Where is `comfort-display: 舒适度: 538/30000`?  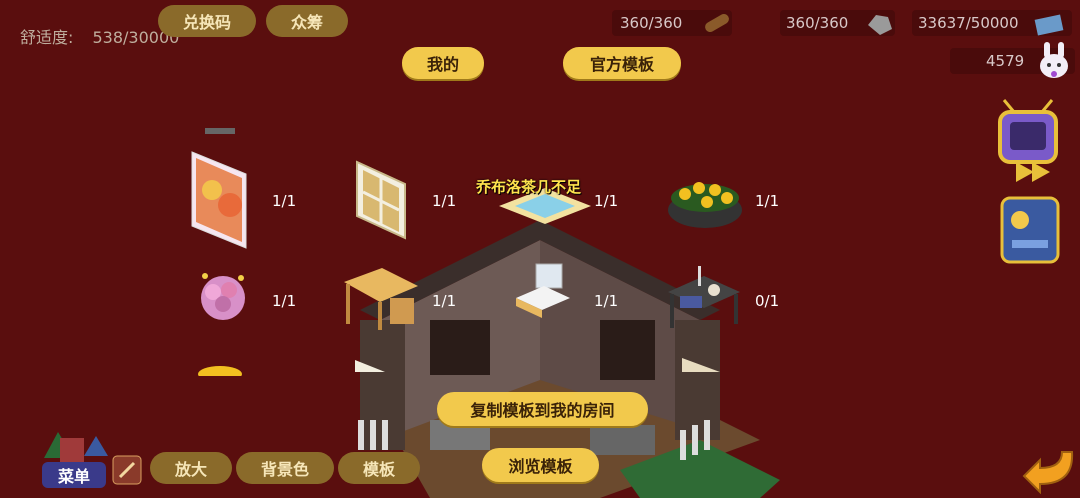
comfort-display: 舒适度: 538/30000 is located at coordinates (99, 36).